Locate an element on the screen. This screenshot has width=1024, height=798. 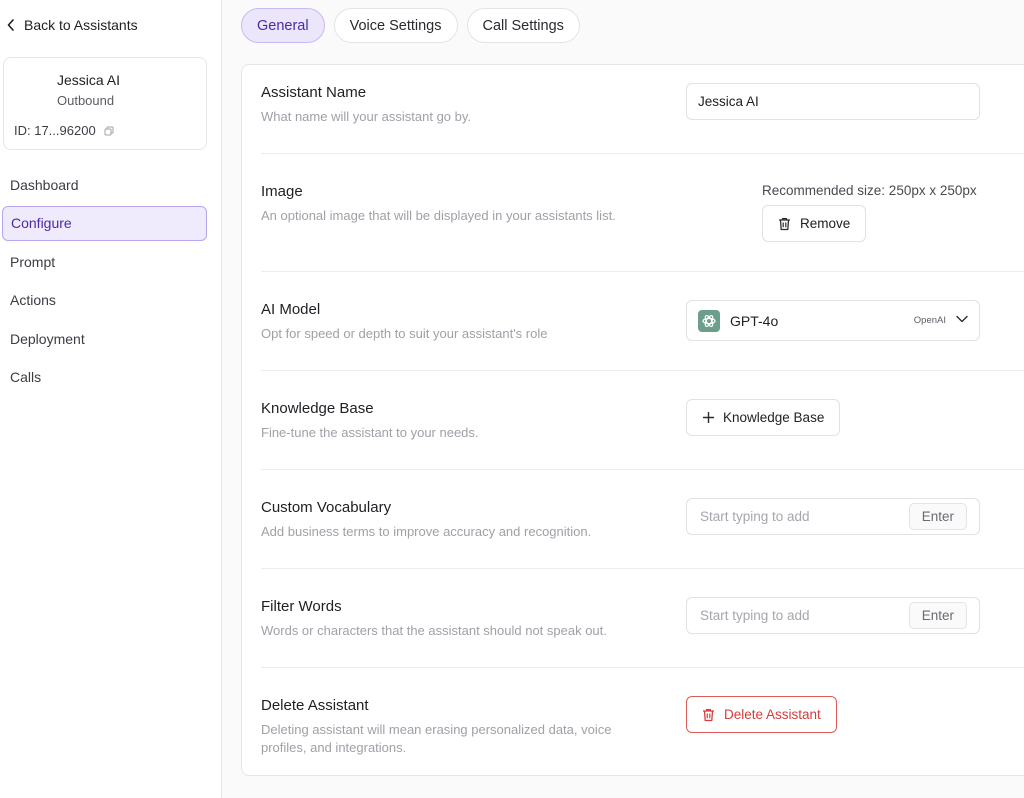
delete-assistant-button: Delete Assistant is located at coordinates (761, 714).